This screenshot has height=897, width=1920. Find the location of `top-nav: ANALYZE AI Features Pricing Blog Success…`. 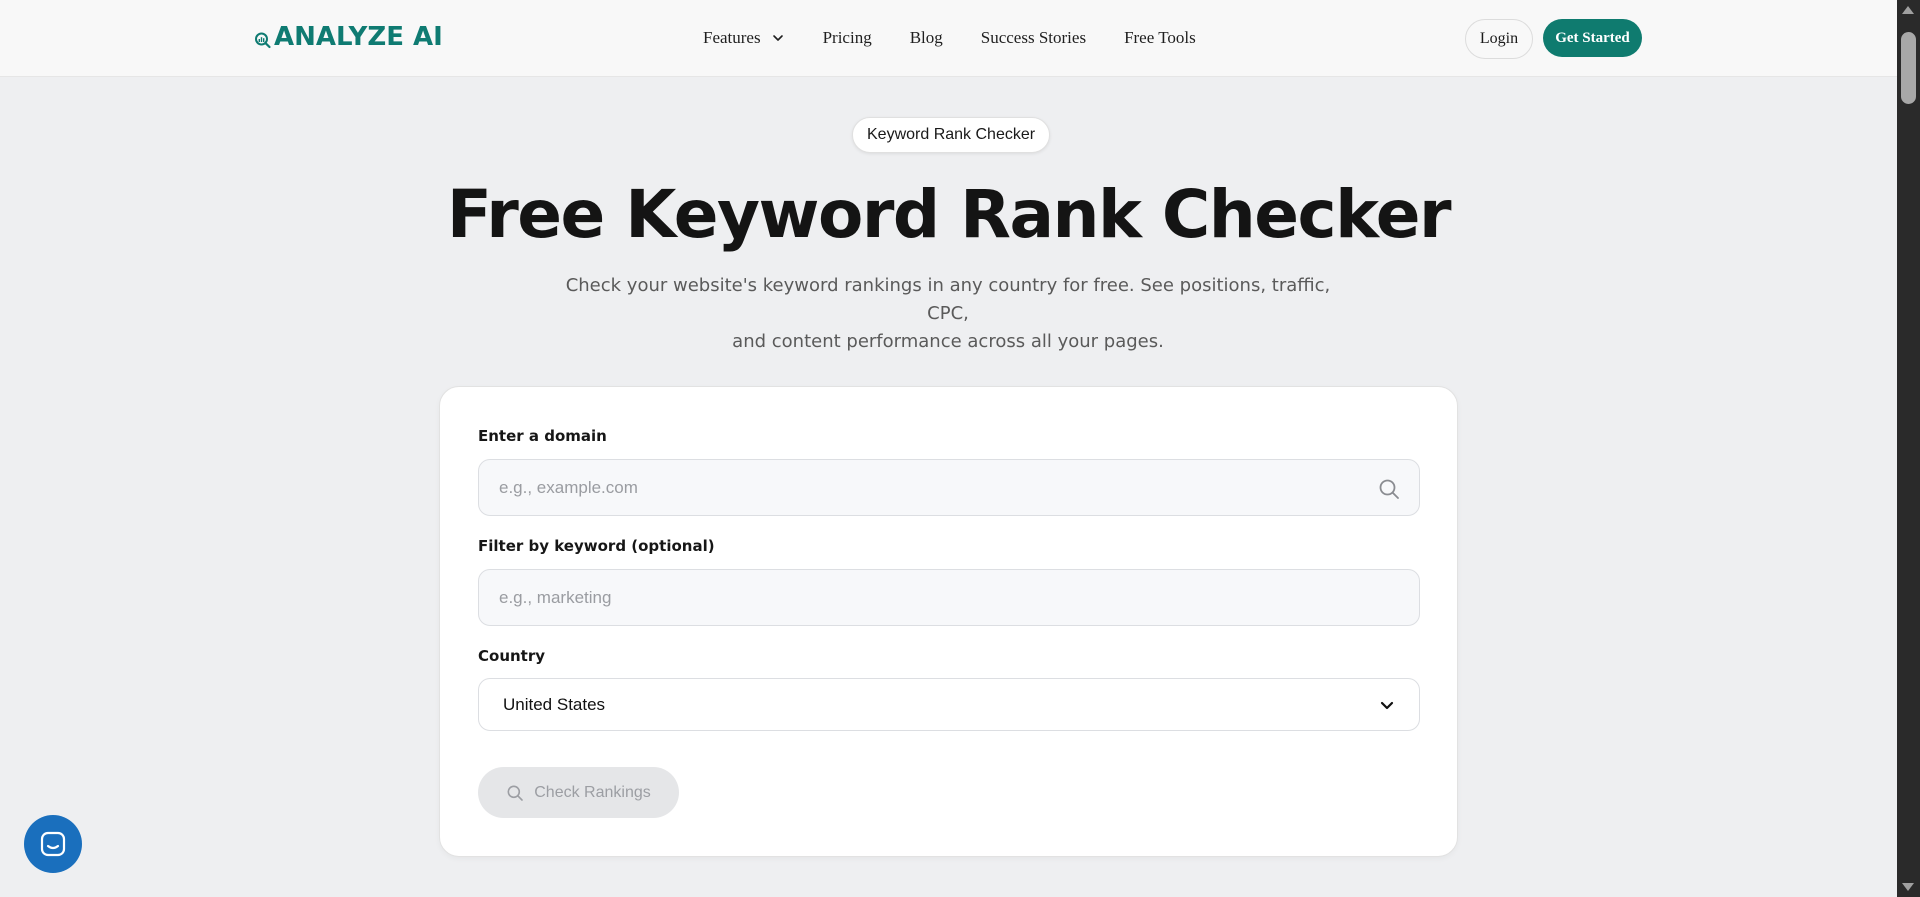

top-nav: ANALYZE AI Features Pricing Blog Success… is located at coordinates (948, 38).